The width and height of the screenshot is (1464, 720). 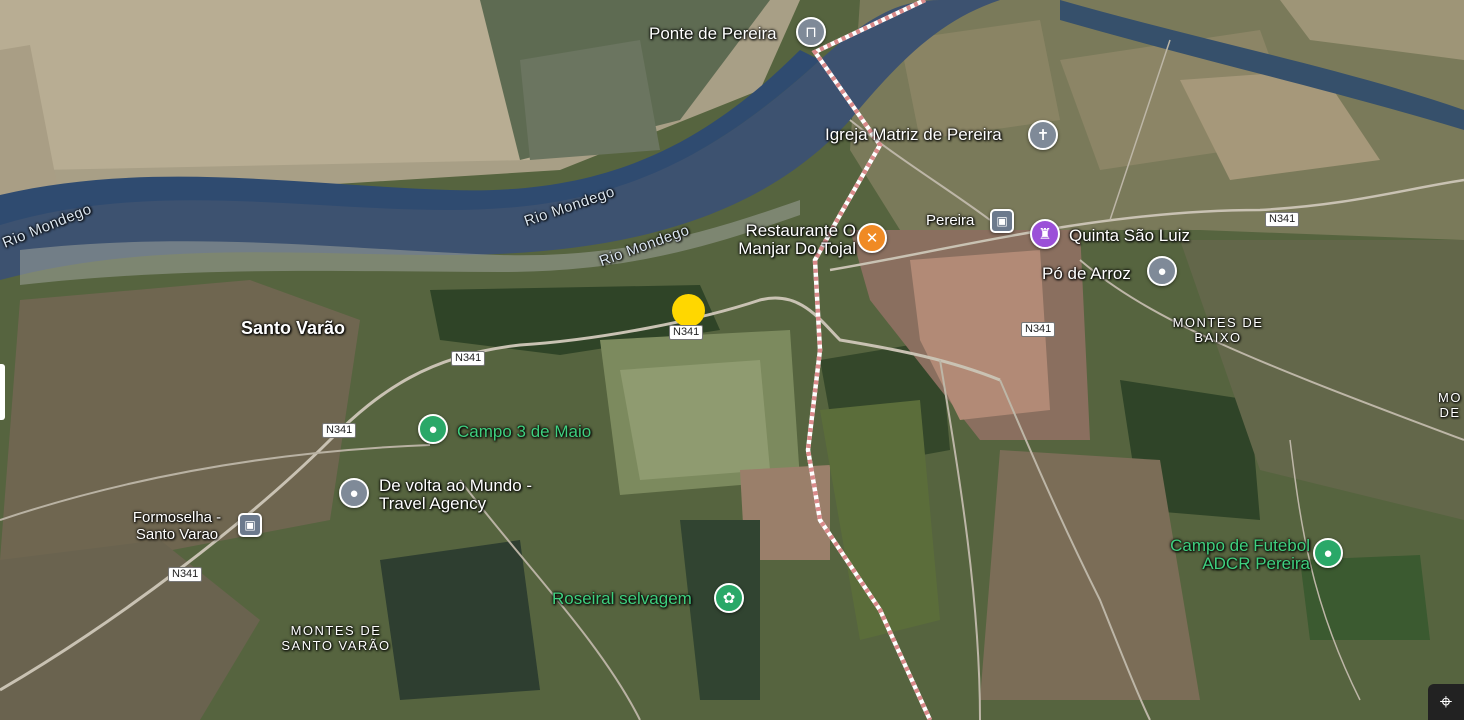 I want to click on poi-label-campo-3-de-maio: Campo 3 de Maio, so click(x=524, y=431).